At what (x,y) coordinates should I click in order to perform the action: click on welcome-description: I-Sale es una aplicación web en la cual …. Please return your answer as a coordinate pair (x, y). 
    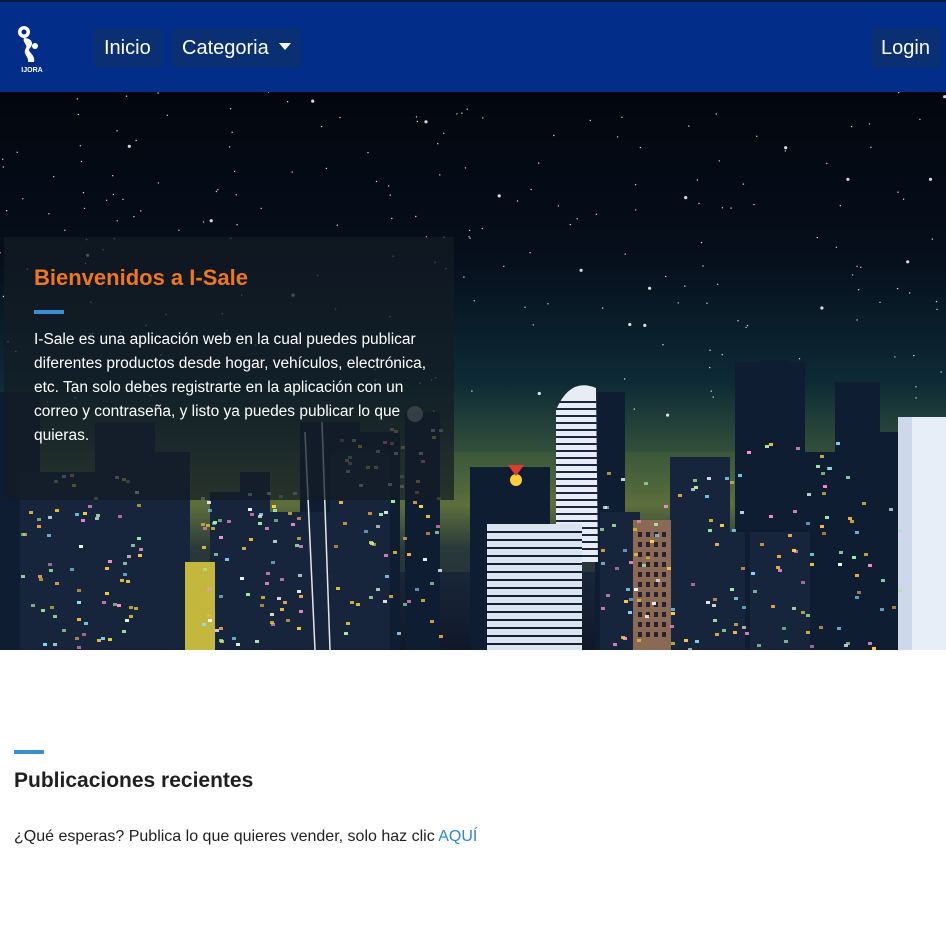
    Looking at the image, I should click on (230, 387).